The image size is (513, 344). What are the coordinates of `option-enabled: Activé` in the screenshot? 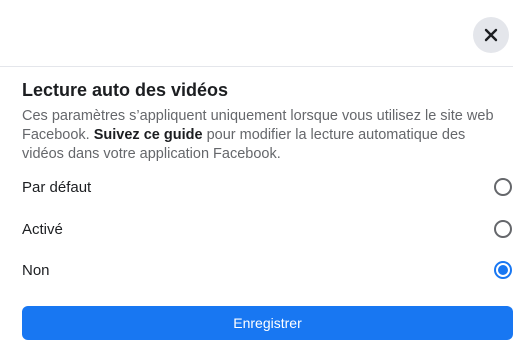 It's located at (256, 229).